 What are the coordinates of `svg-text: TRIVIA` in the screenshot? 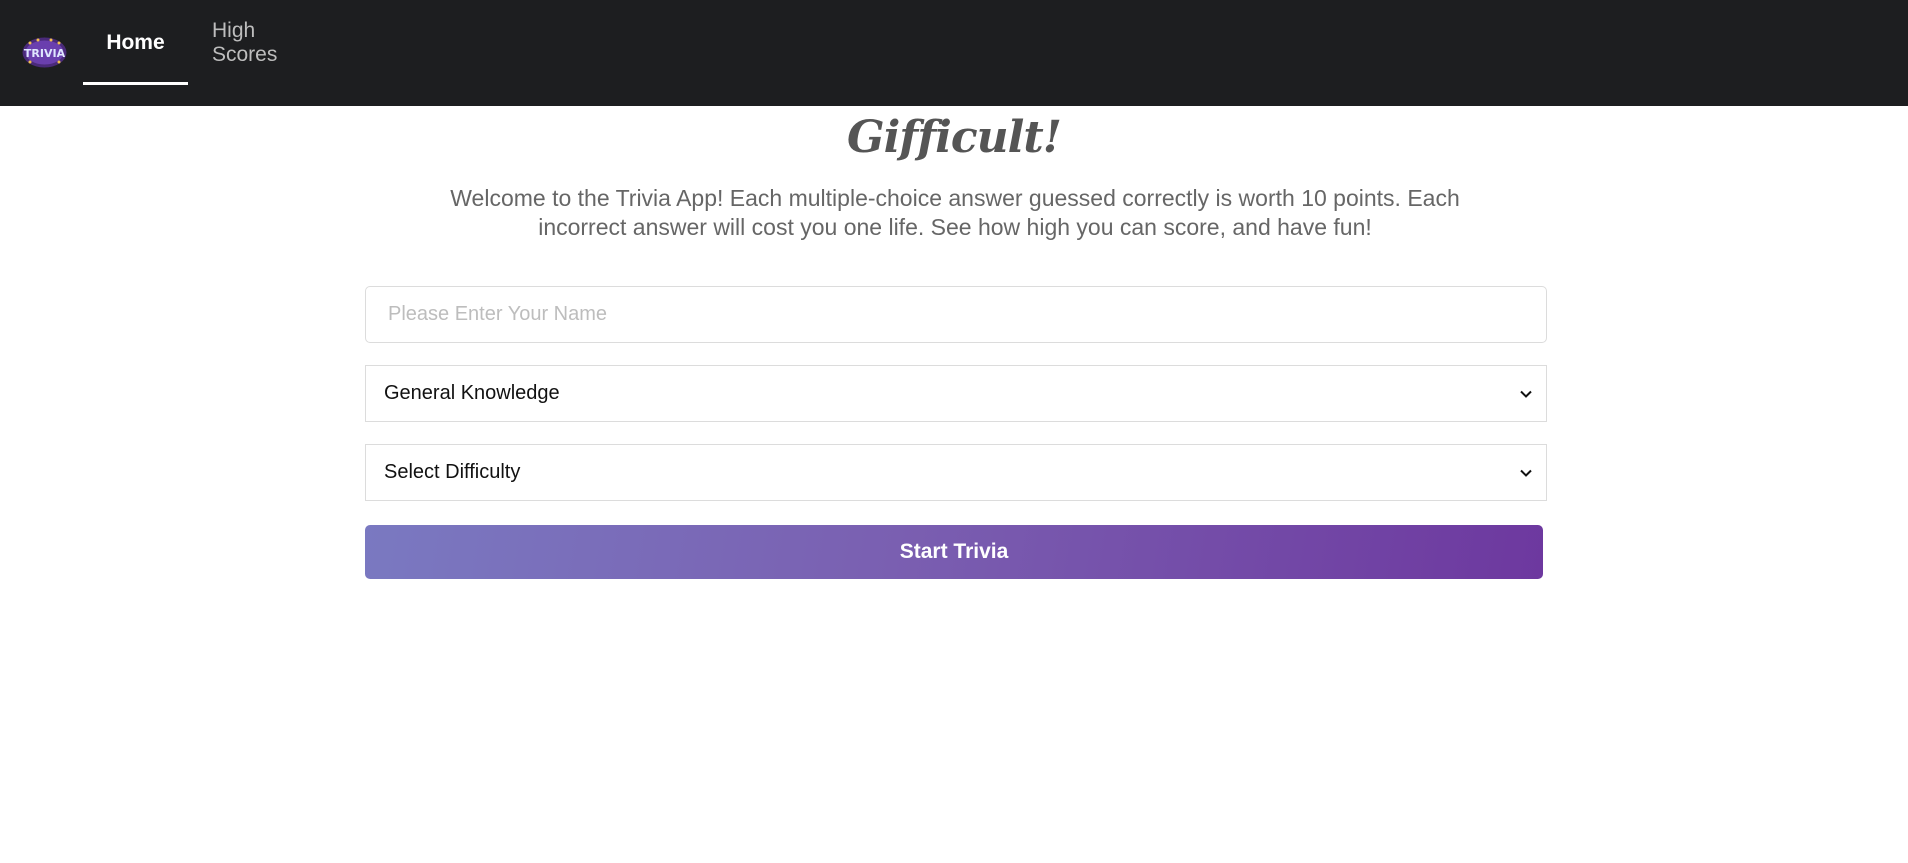 It's located at (45, 53).